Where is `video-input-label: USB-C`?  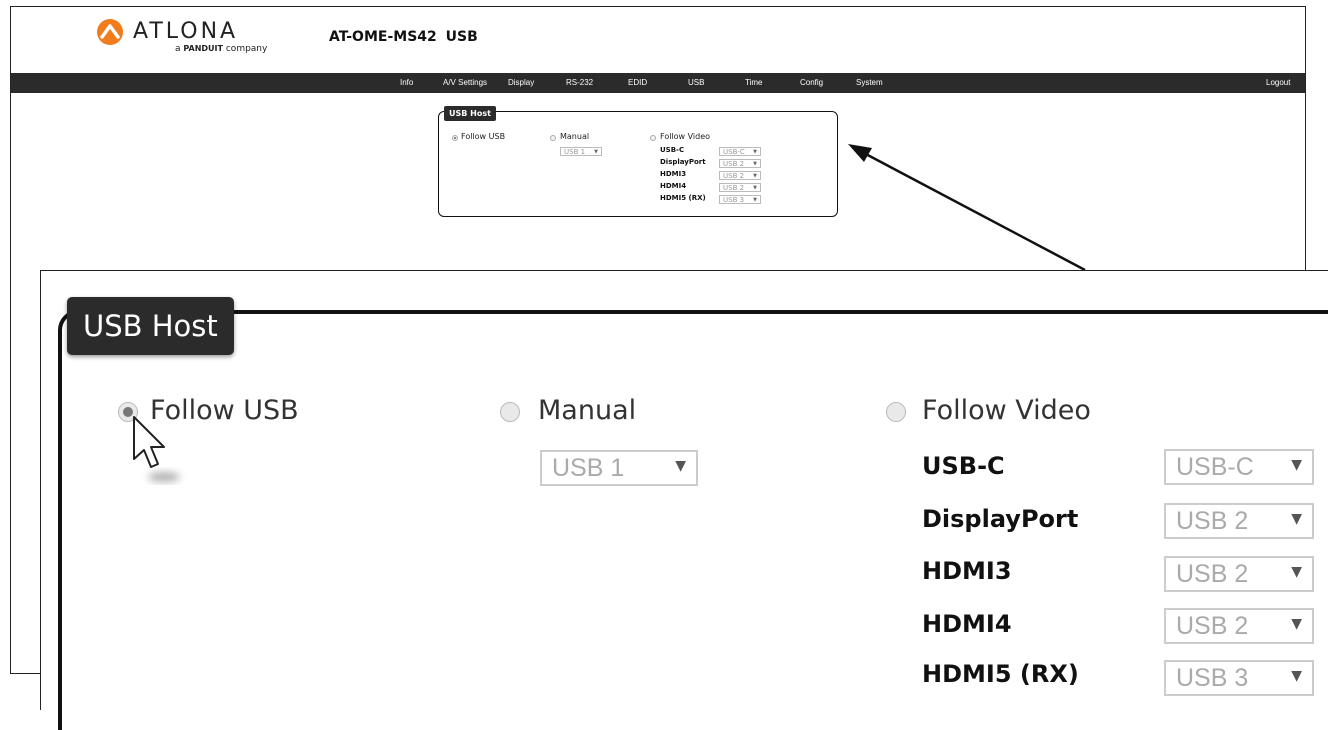 video-input-label: USB-C is located at coordinates (963, 466).